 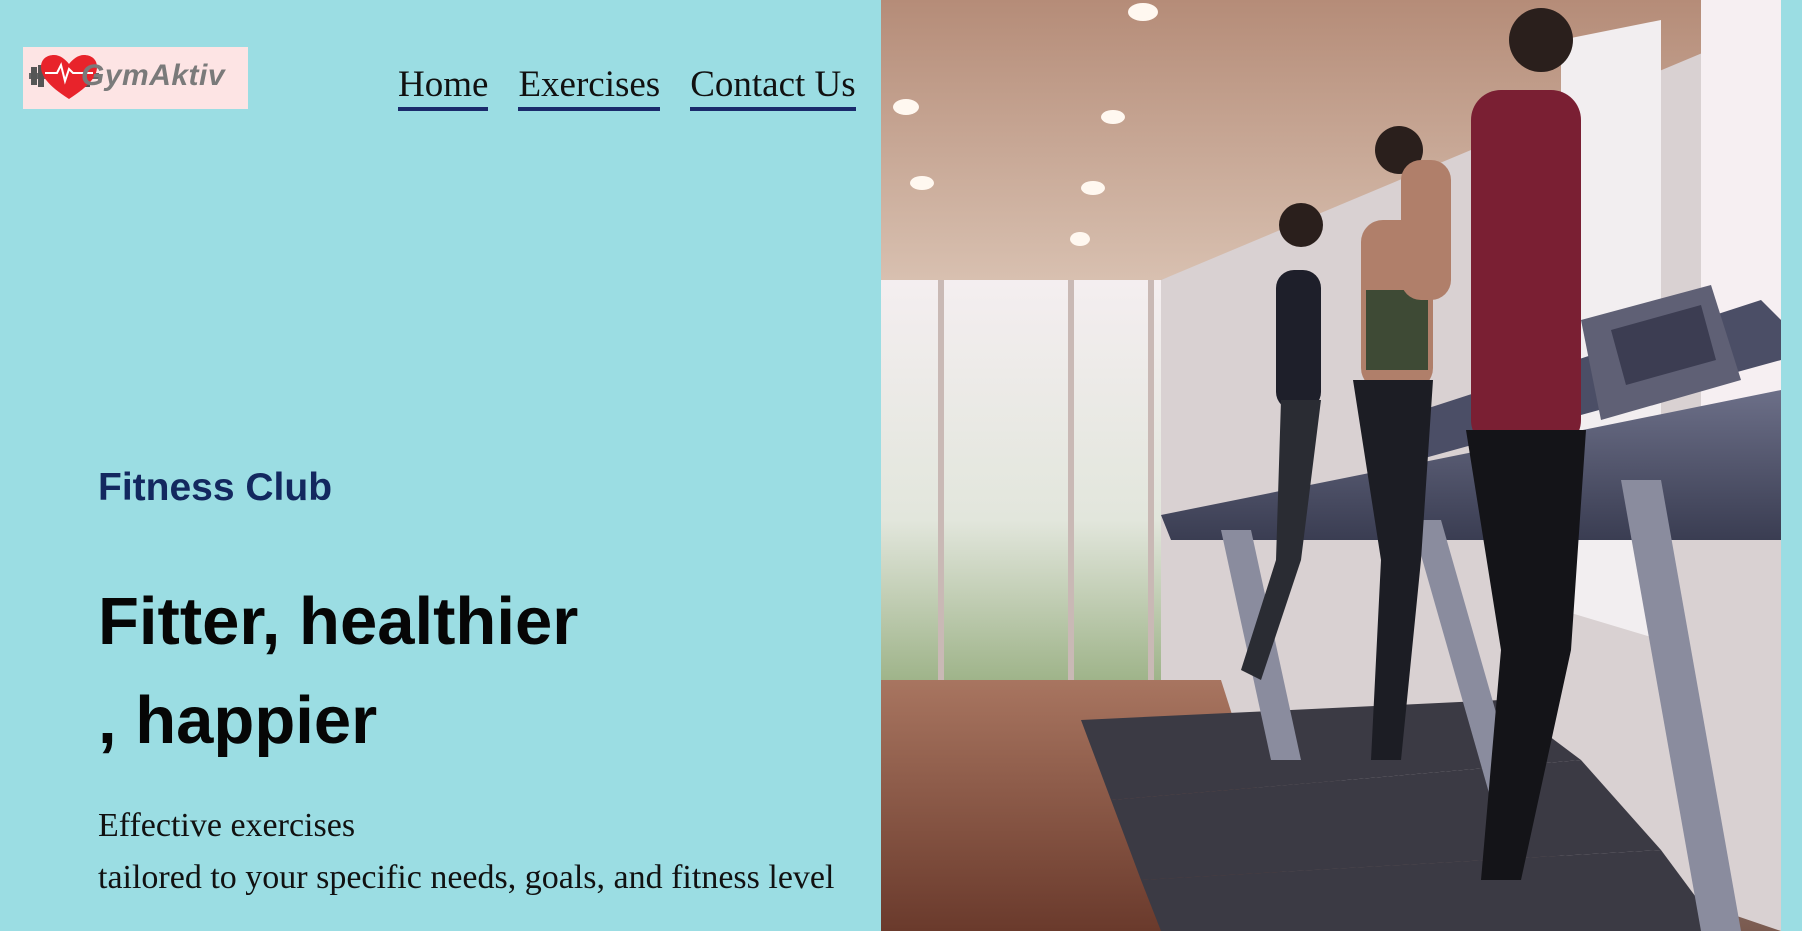 I want to click on nav-exercises-link: Exercises, so click(x=589, y=88).